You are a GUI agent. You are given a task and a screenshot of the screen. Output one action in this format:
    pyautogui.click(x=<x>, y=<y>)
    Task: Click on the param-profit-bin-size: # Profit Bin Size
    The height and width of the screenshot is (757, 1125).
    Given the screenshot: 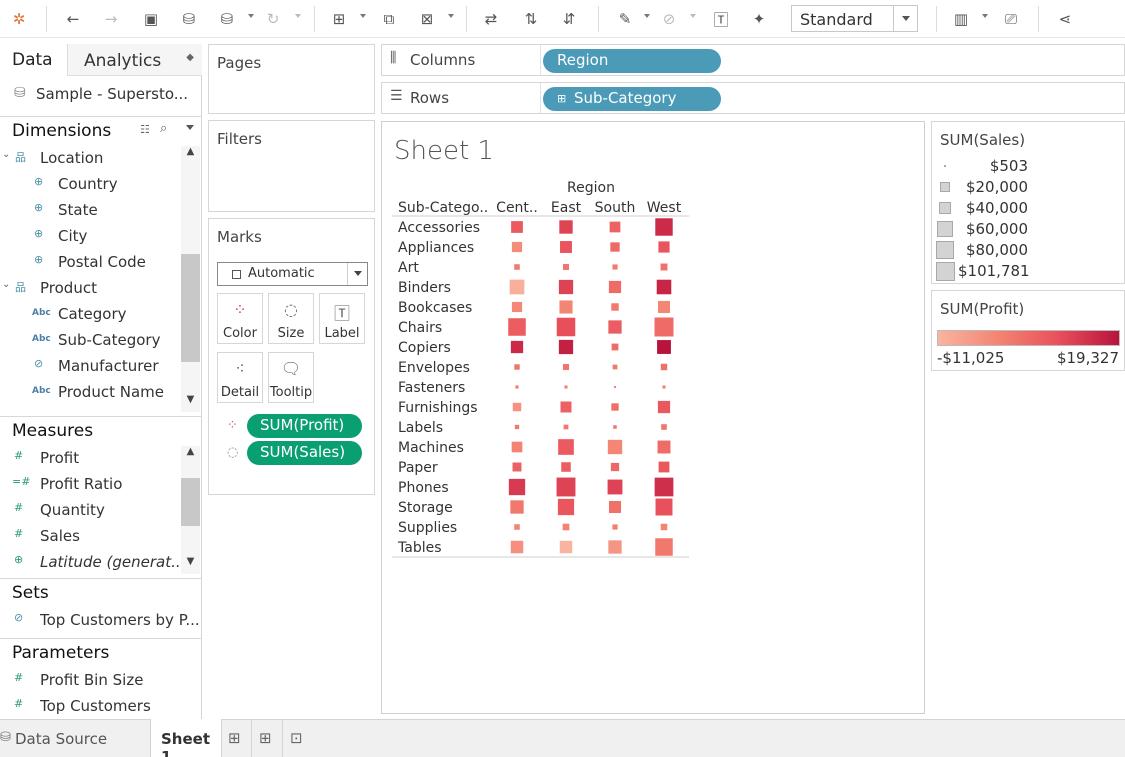 What is the action you would take?
    pyautogui.click(x=91, y=681)
    